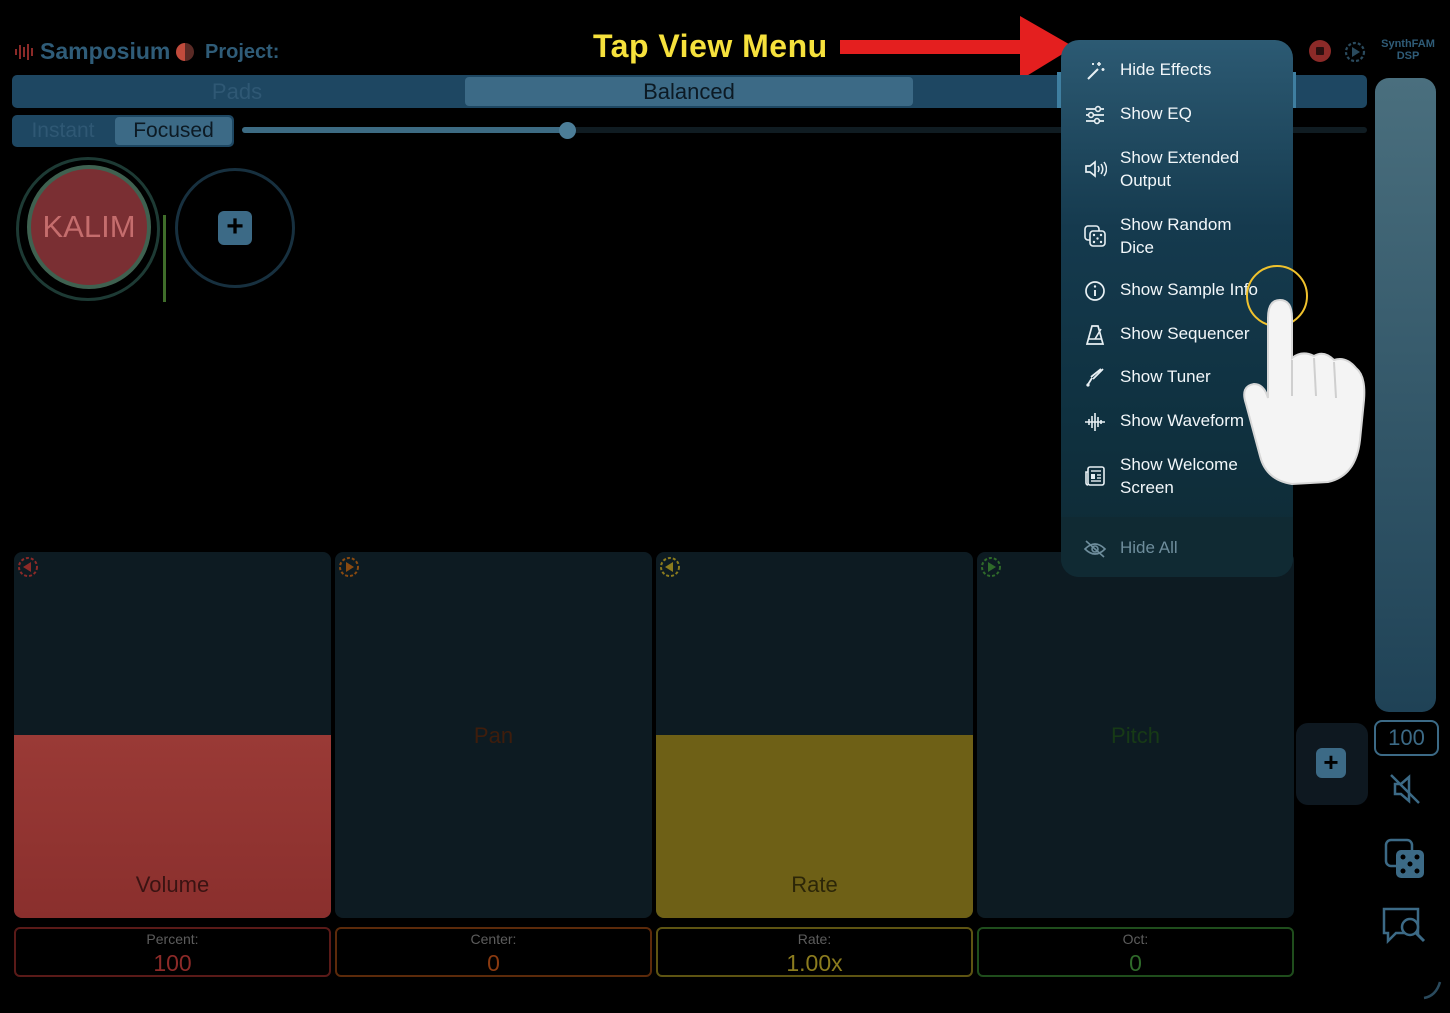 The image size is (1450, 1013). I want to click on fader-pitch-label: Pitch, so click(1135, 735).